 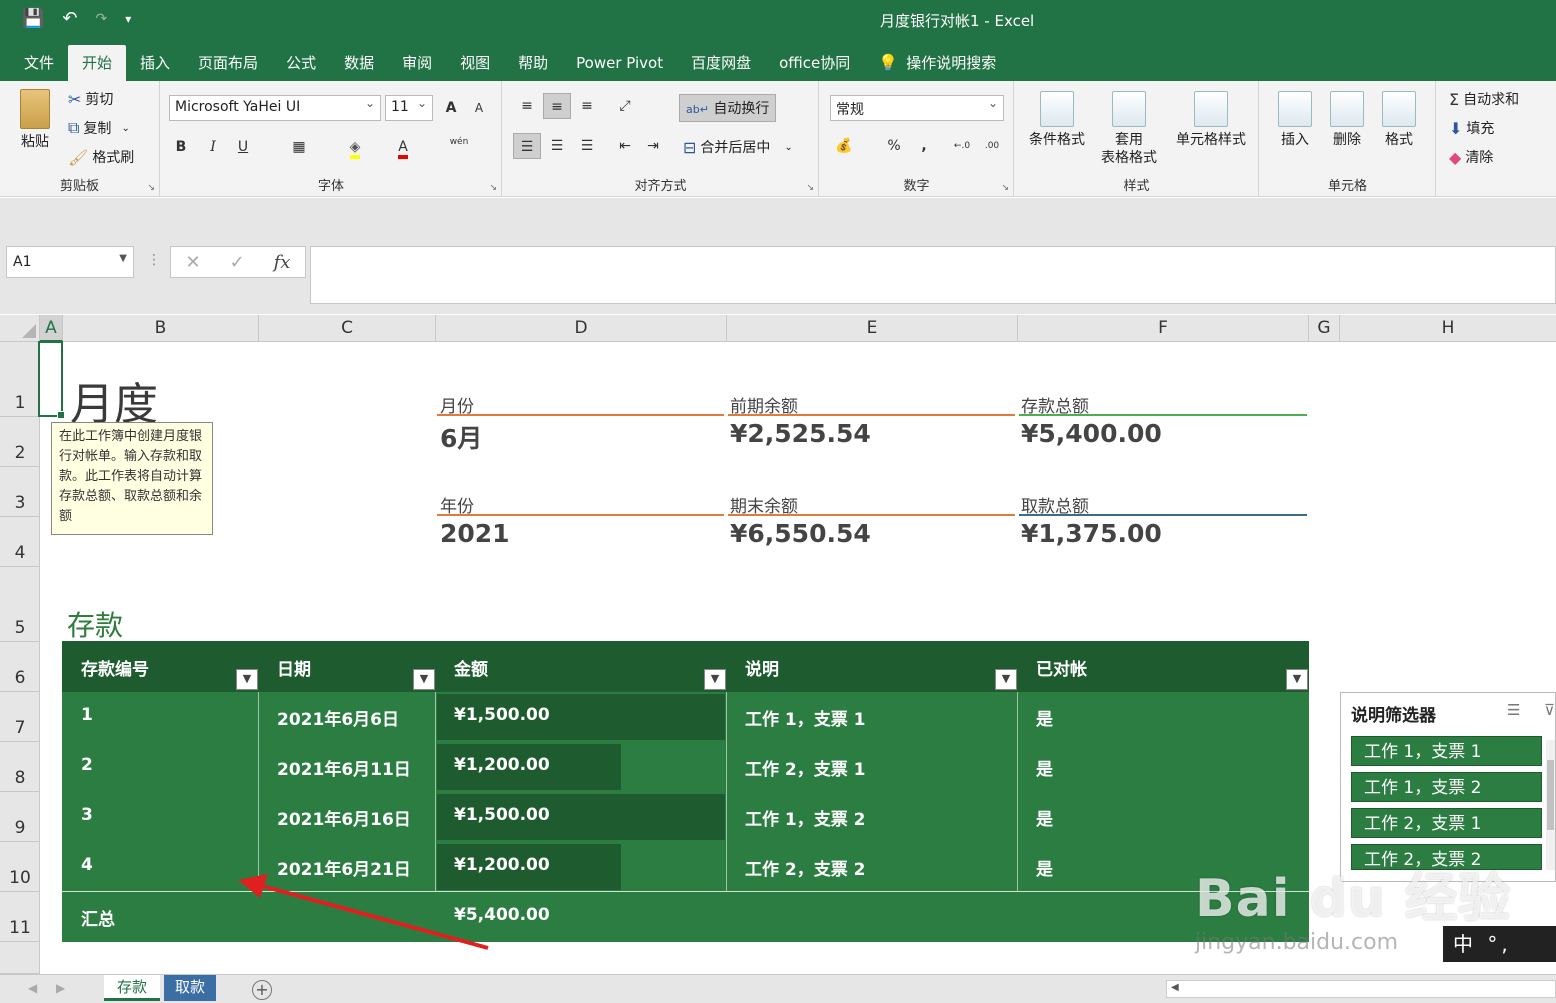 I want to click on table-cell: ¥1,500.00, so click(x=502, y=715).